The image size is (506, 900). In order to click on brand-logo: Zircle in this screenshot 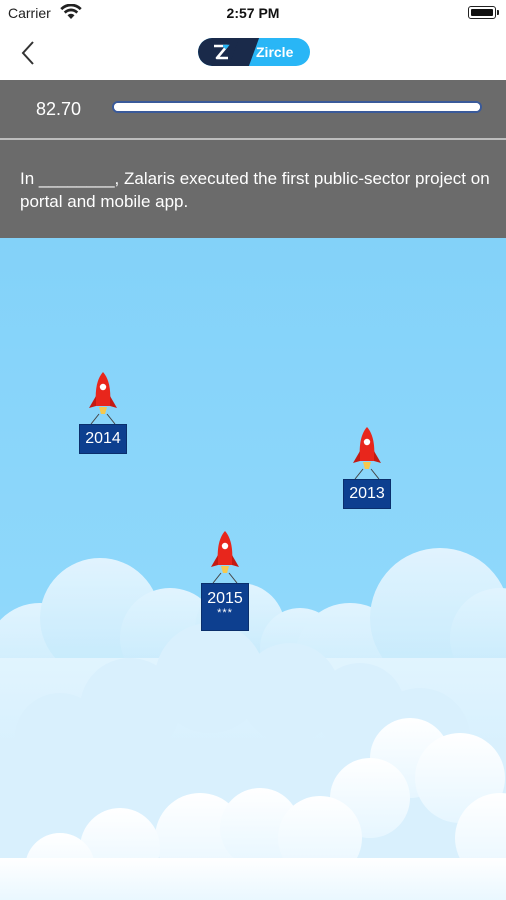, I will do `click(254, 52)`.